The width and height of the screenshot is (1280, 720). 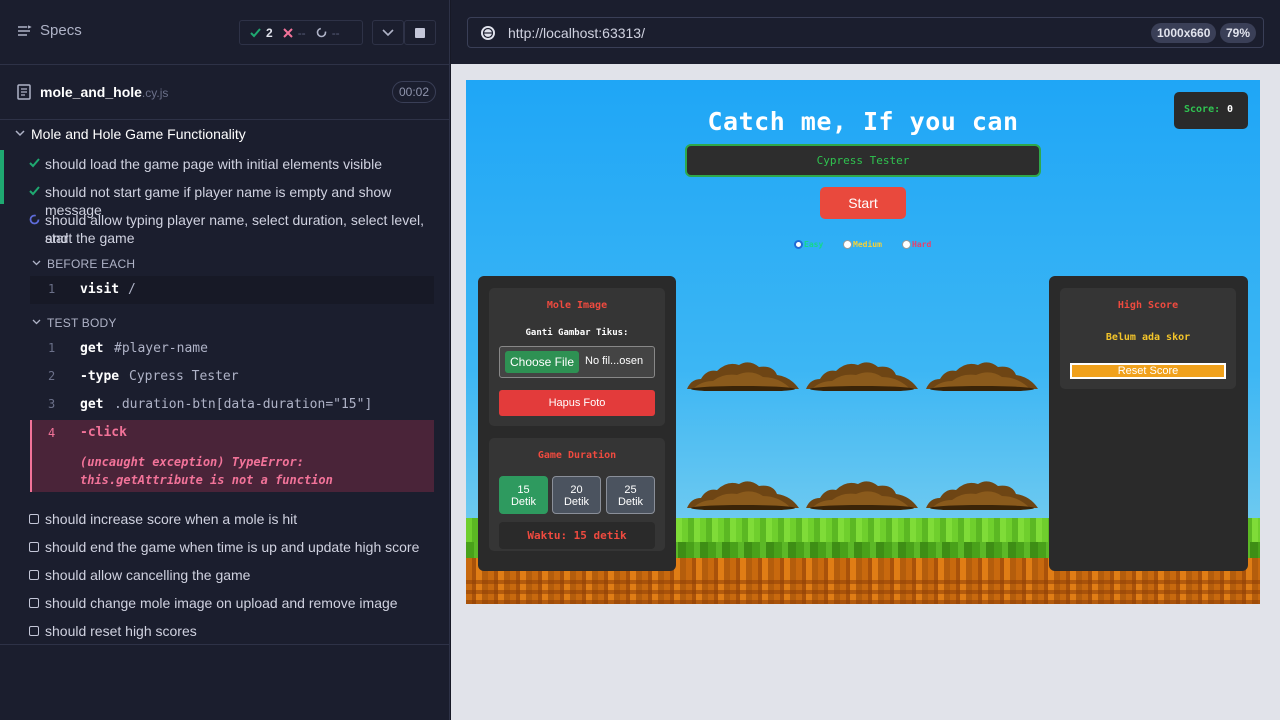 What do you see at coordinates (577, 455) in the screenshot?
I see `game-duration-title: Game Duration` at bounding box center [577, 455].